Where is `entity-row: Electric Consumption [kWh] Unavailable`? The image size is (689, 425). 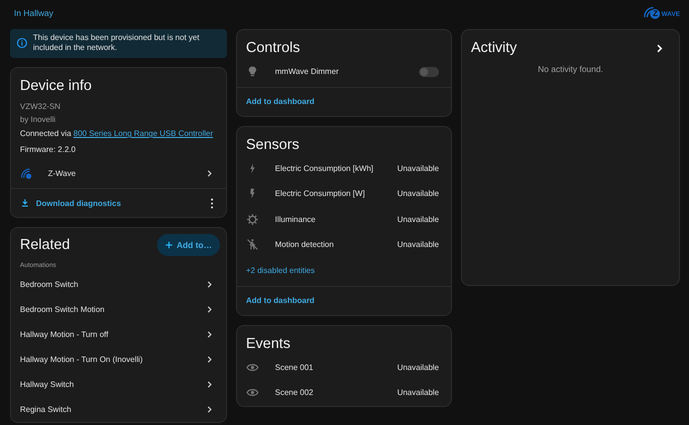 entity-row: Electric Consumption [kWh] Unavailable is located at coordinates (344, 168).